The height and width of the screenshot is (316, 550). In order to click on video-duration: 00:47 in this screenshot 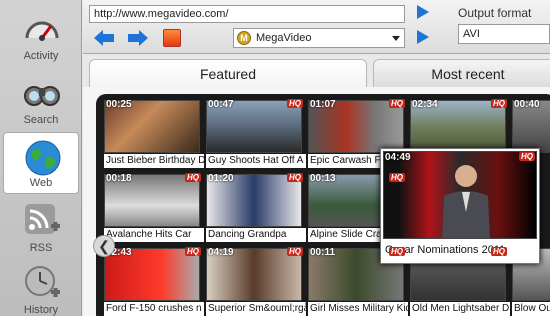, I will do `click(221, 104)`.